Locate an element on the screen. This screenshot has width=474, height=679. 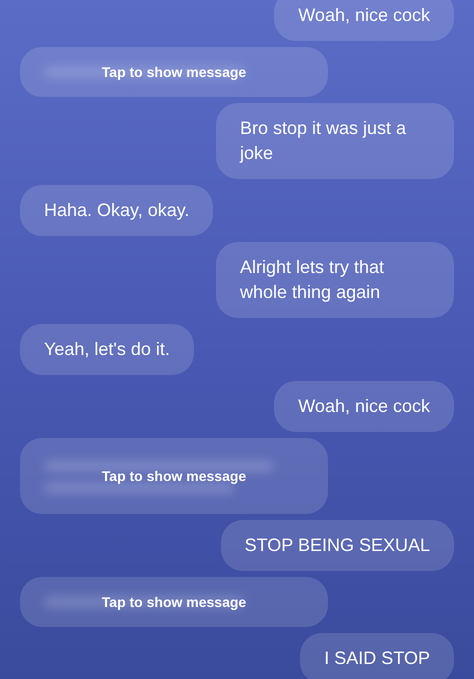
sent-message: Bro stop it was just a joke is located at coordinates (335, 141).